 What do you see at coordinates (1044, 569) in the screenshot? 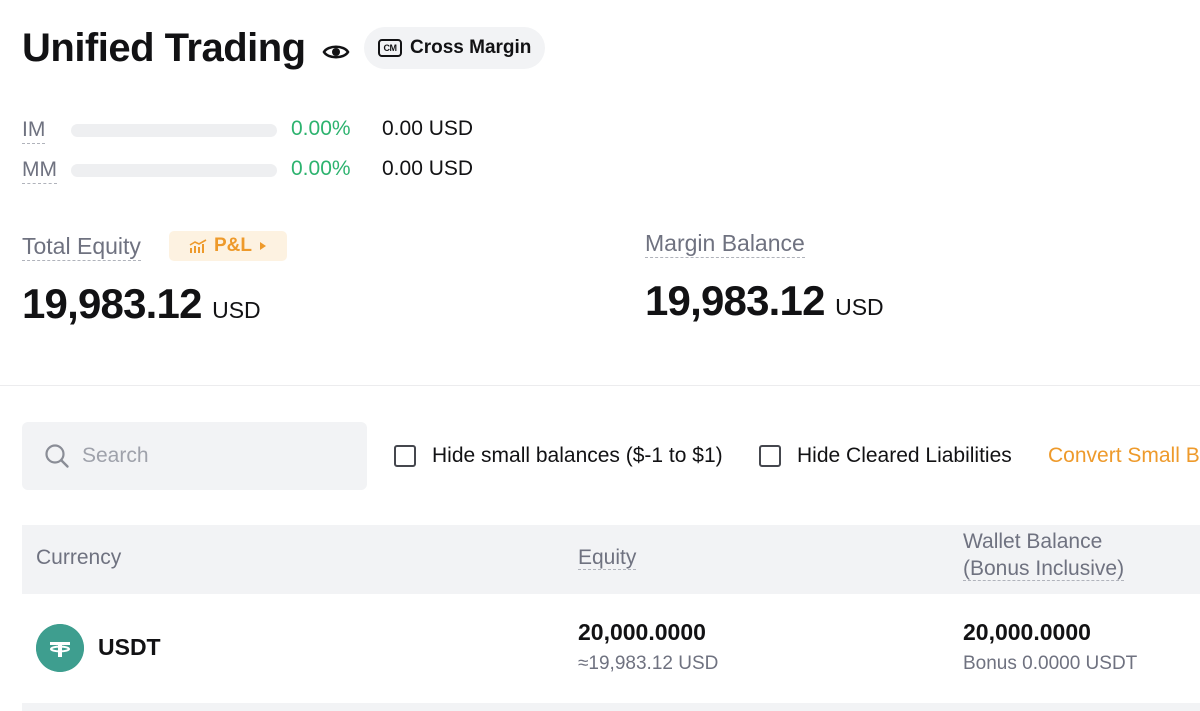
I see `column-header-bonus-inclusive: (Bonus Inclusive)` at bounding box center [1044, 569].